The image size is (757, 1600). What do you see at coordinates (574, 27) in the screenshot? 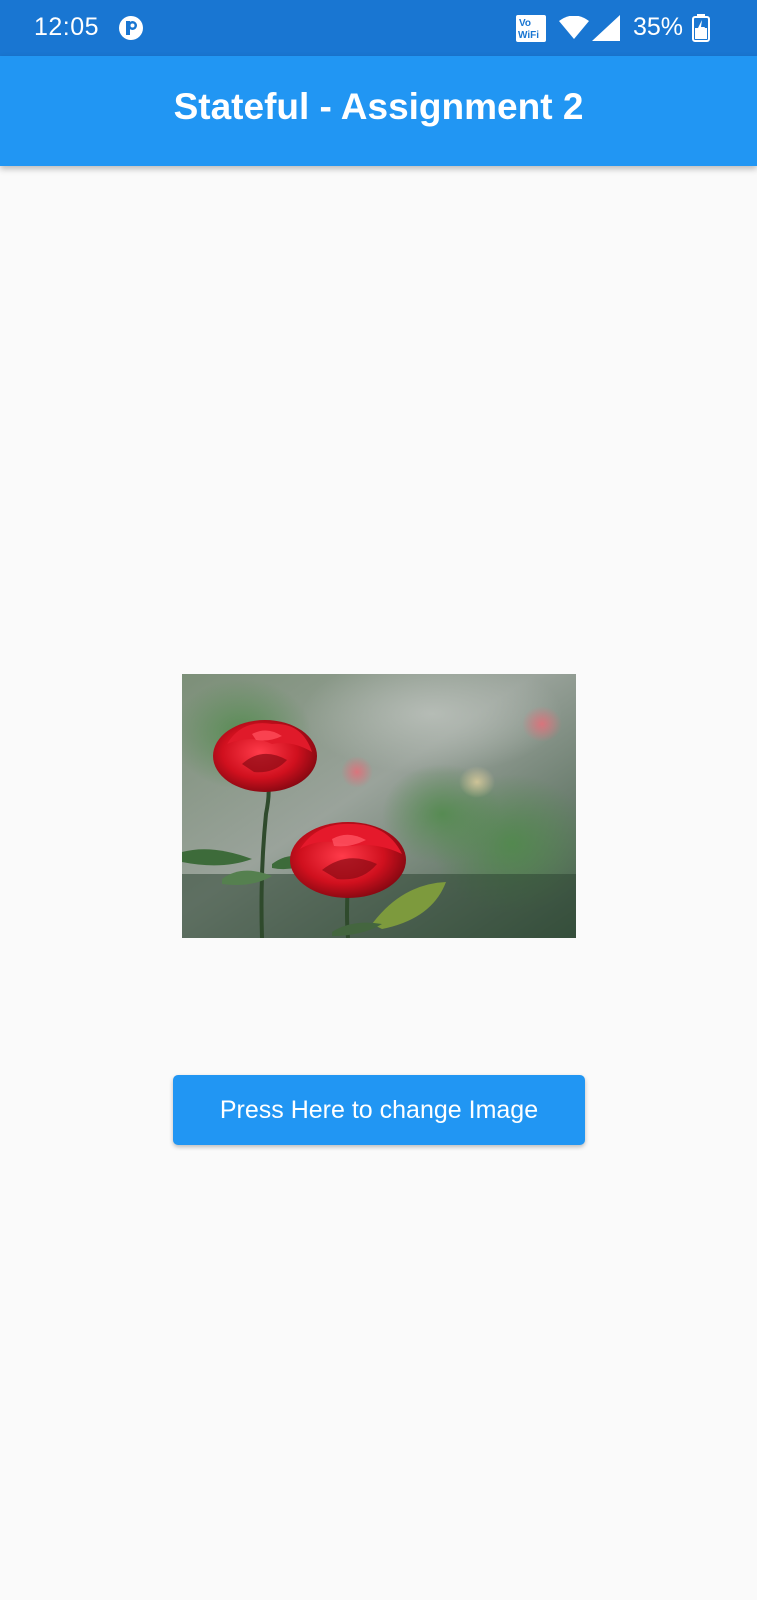
I see `wifi-icon` at bounding box center [574, 27].